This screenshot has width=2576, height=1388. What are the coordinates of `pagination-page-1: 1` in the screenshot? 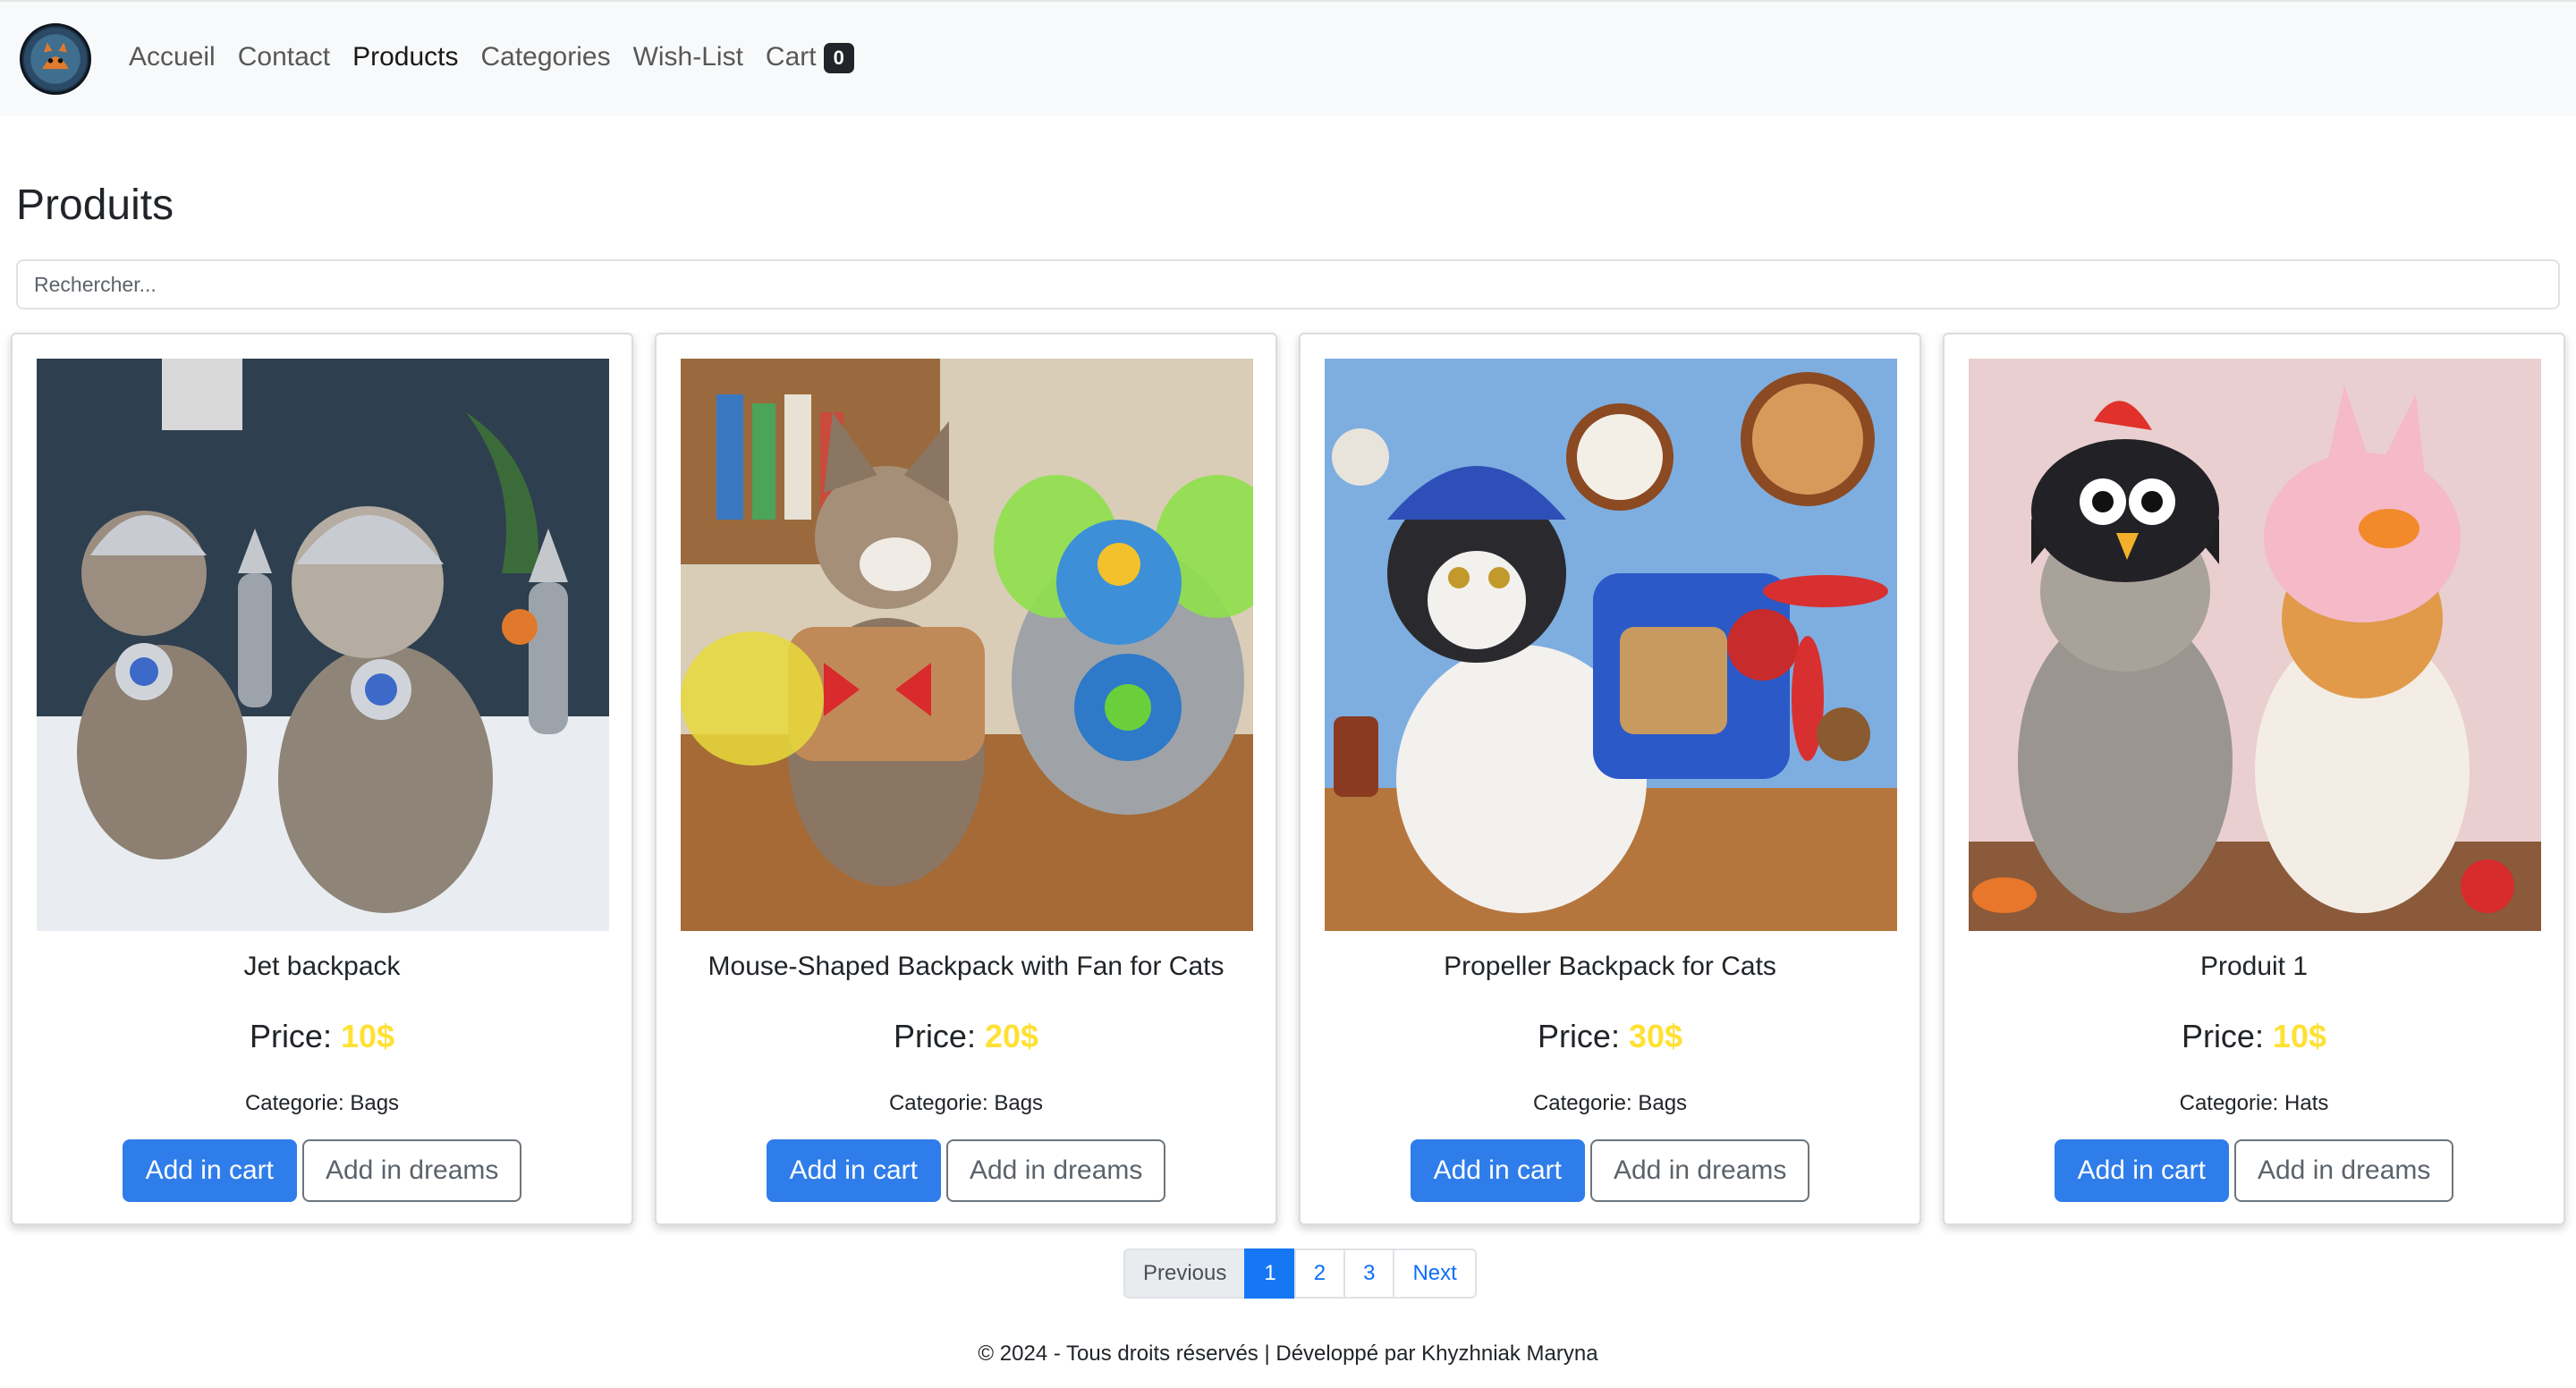 It's located at (1270, 1274).